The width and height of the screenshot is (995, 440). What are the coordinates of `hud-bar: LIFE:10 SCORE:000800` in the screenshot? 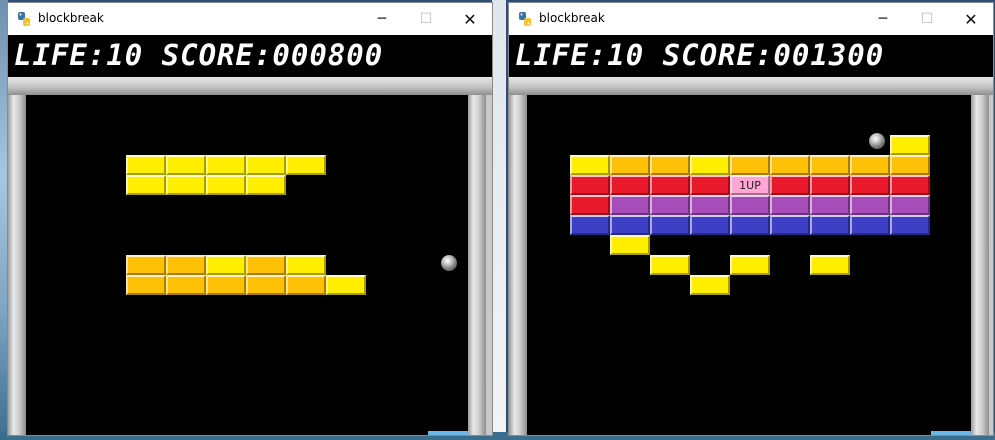 It's located at (250, 56).